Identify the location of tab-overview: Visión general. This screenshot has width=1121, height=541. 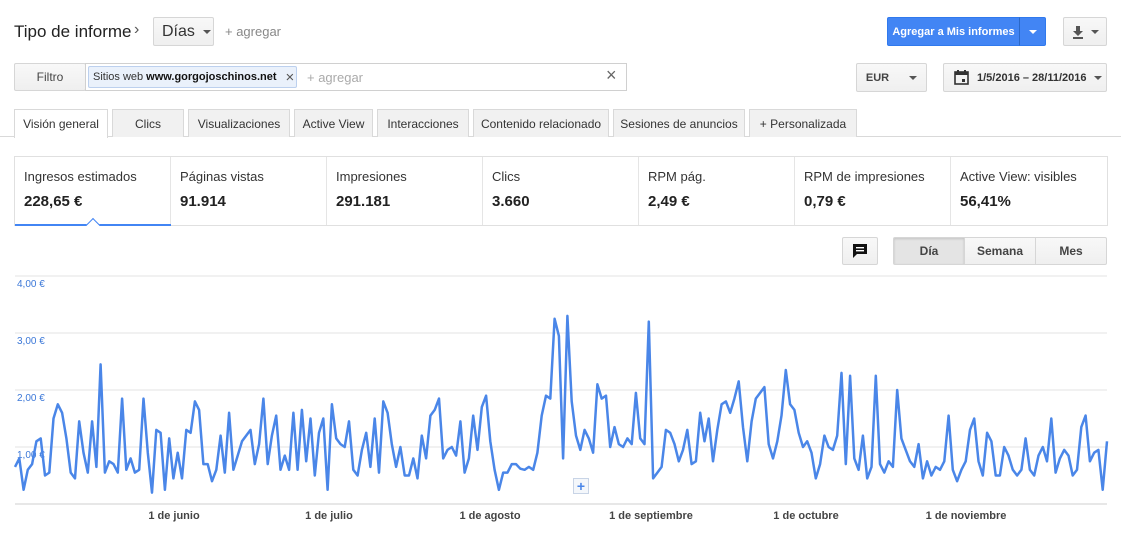
(61, 123).